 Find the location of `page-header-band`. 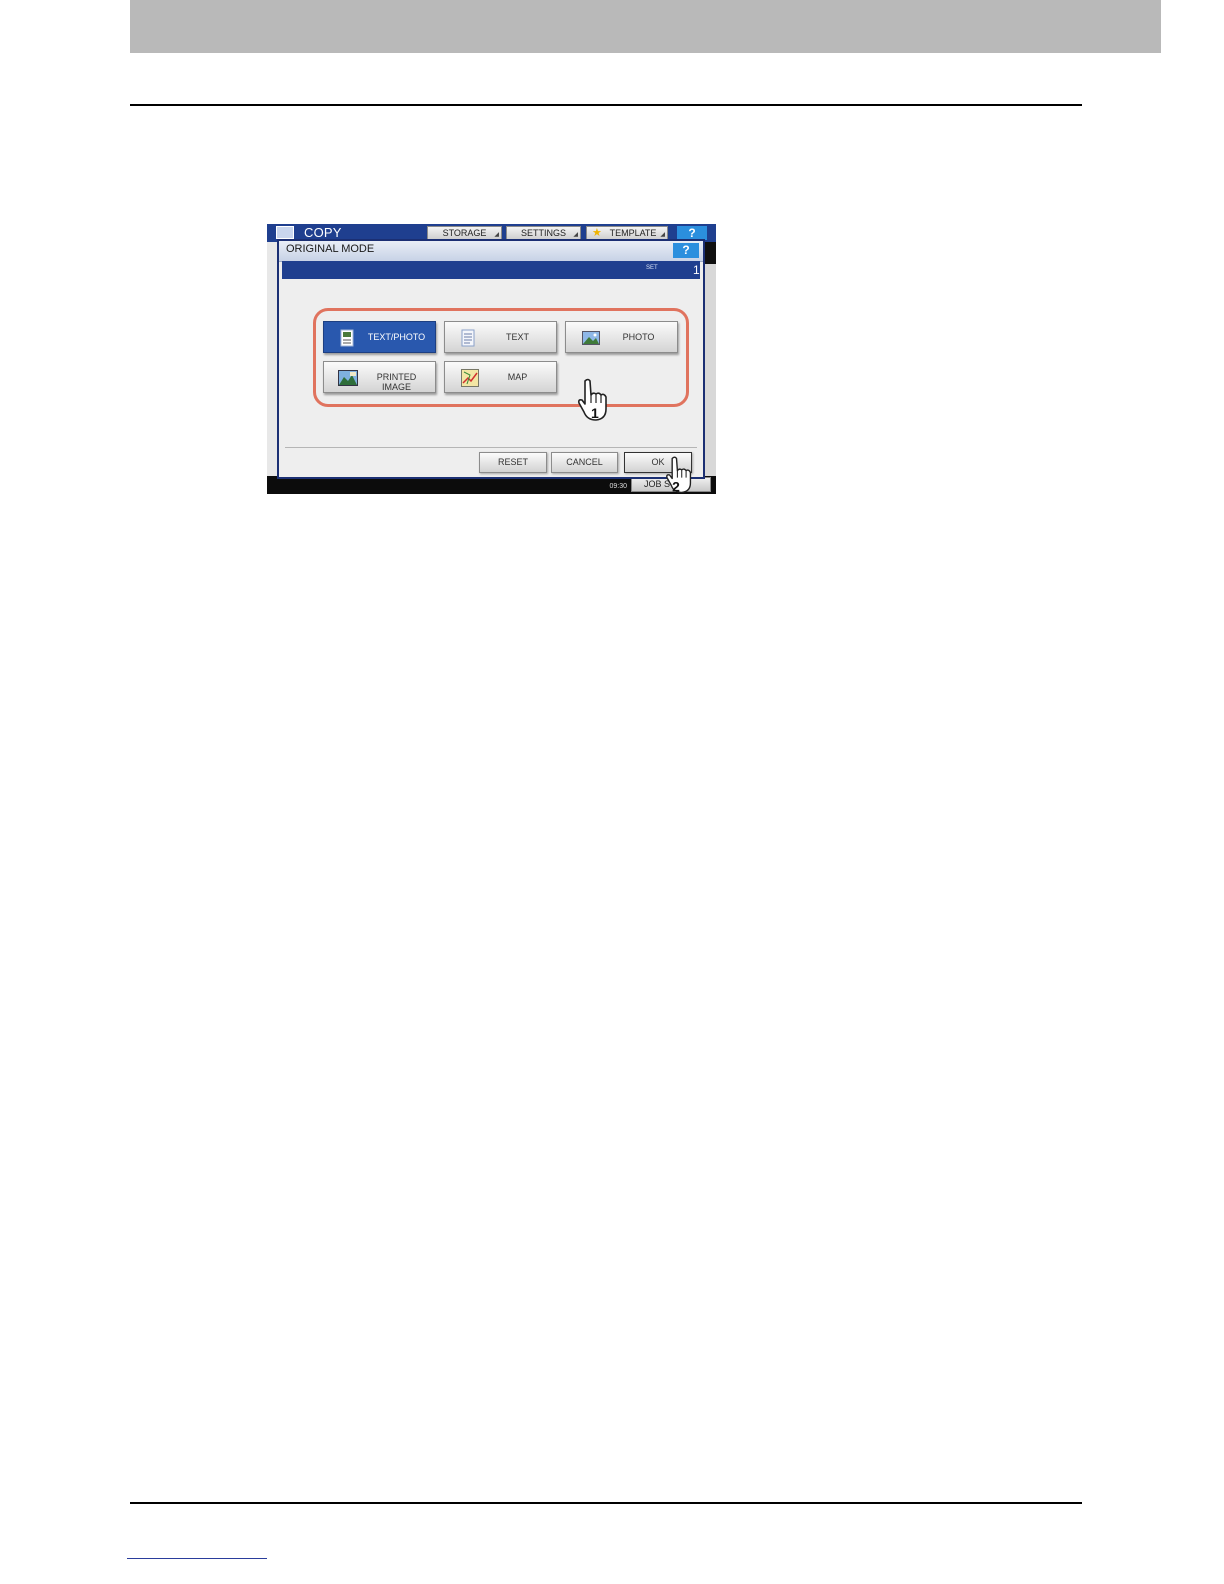

page-header-band is located at coordinates (645, 26).